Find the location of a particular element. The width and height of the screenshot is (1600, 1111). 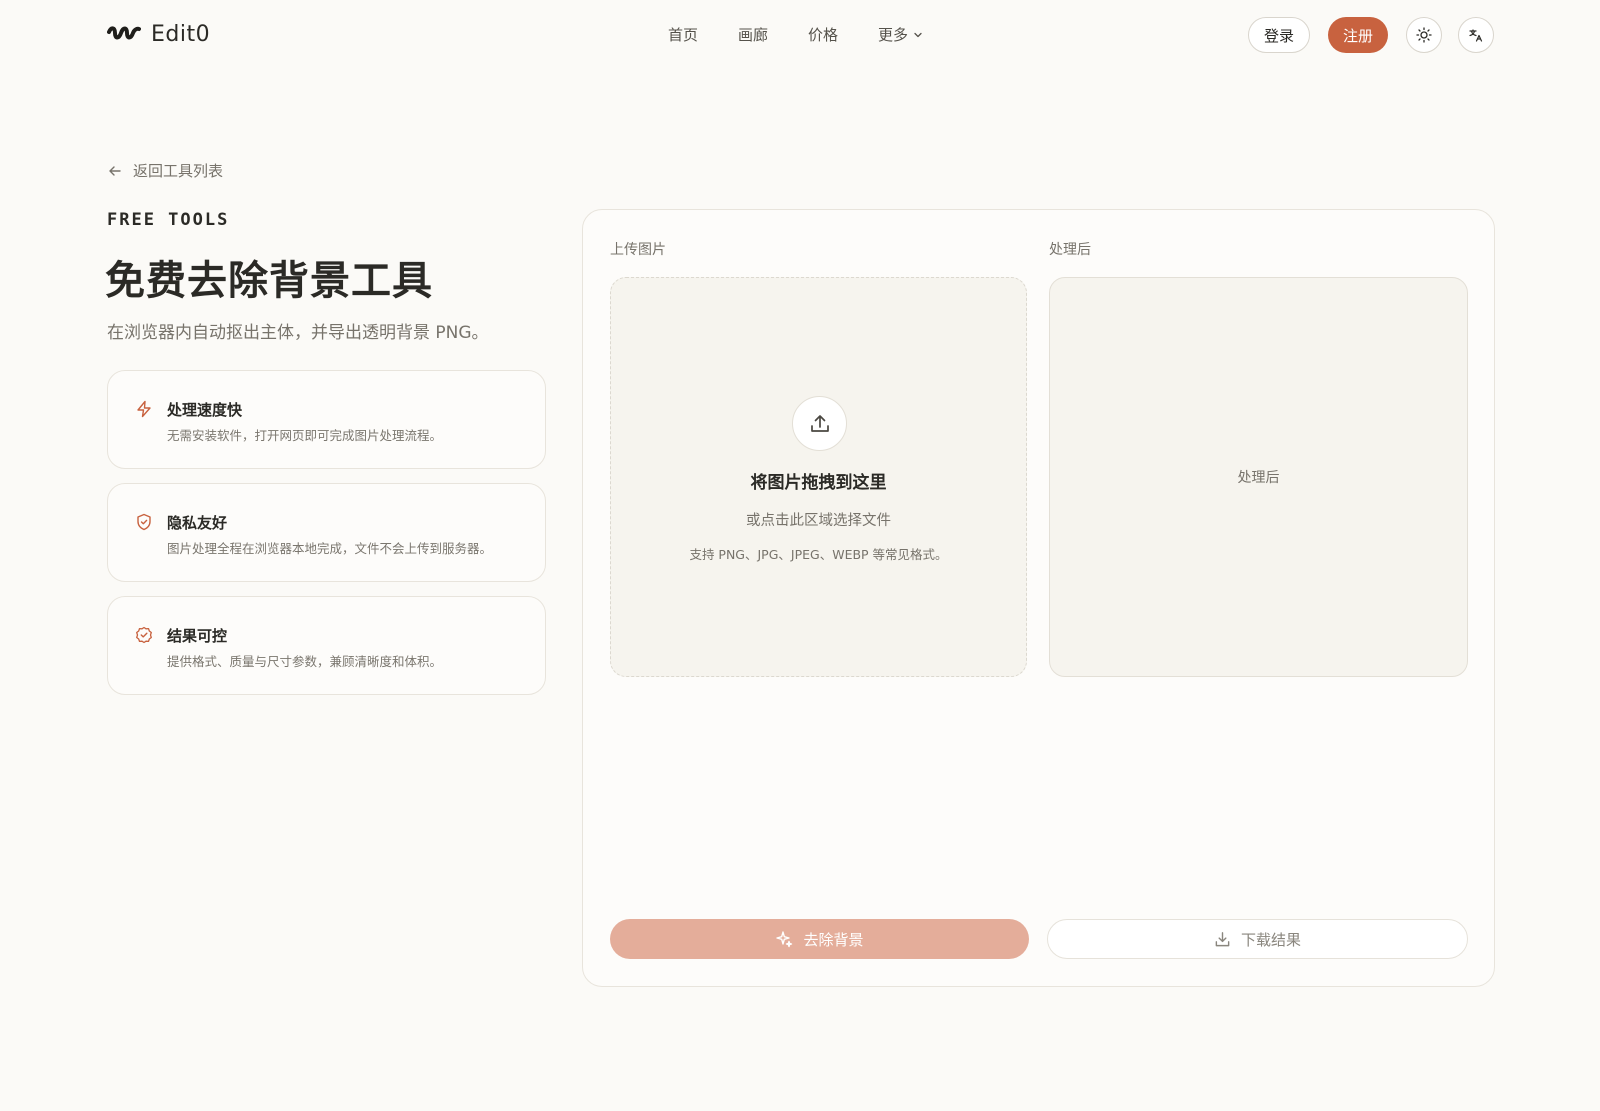

download-icon is located at coordinates (1222, 938).